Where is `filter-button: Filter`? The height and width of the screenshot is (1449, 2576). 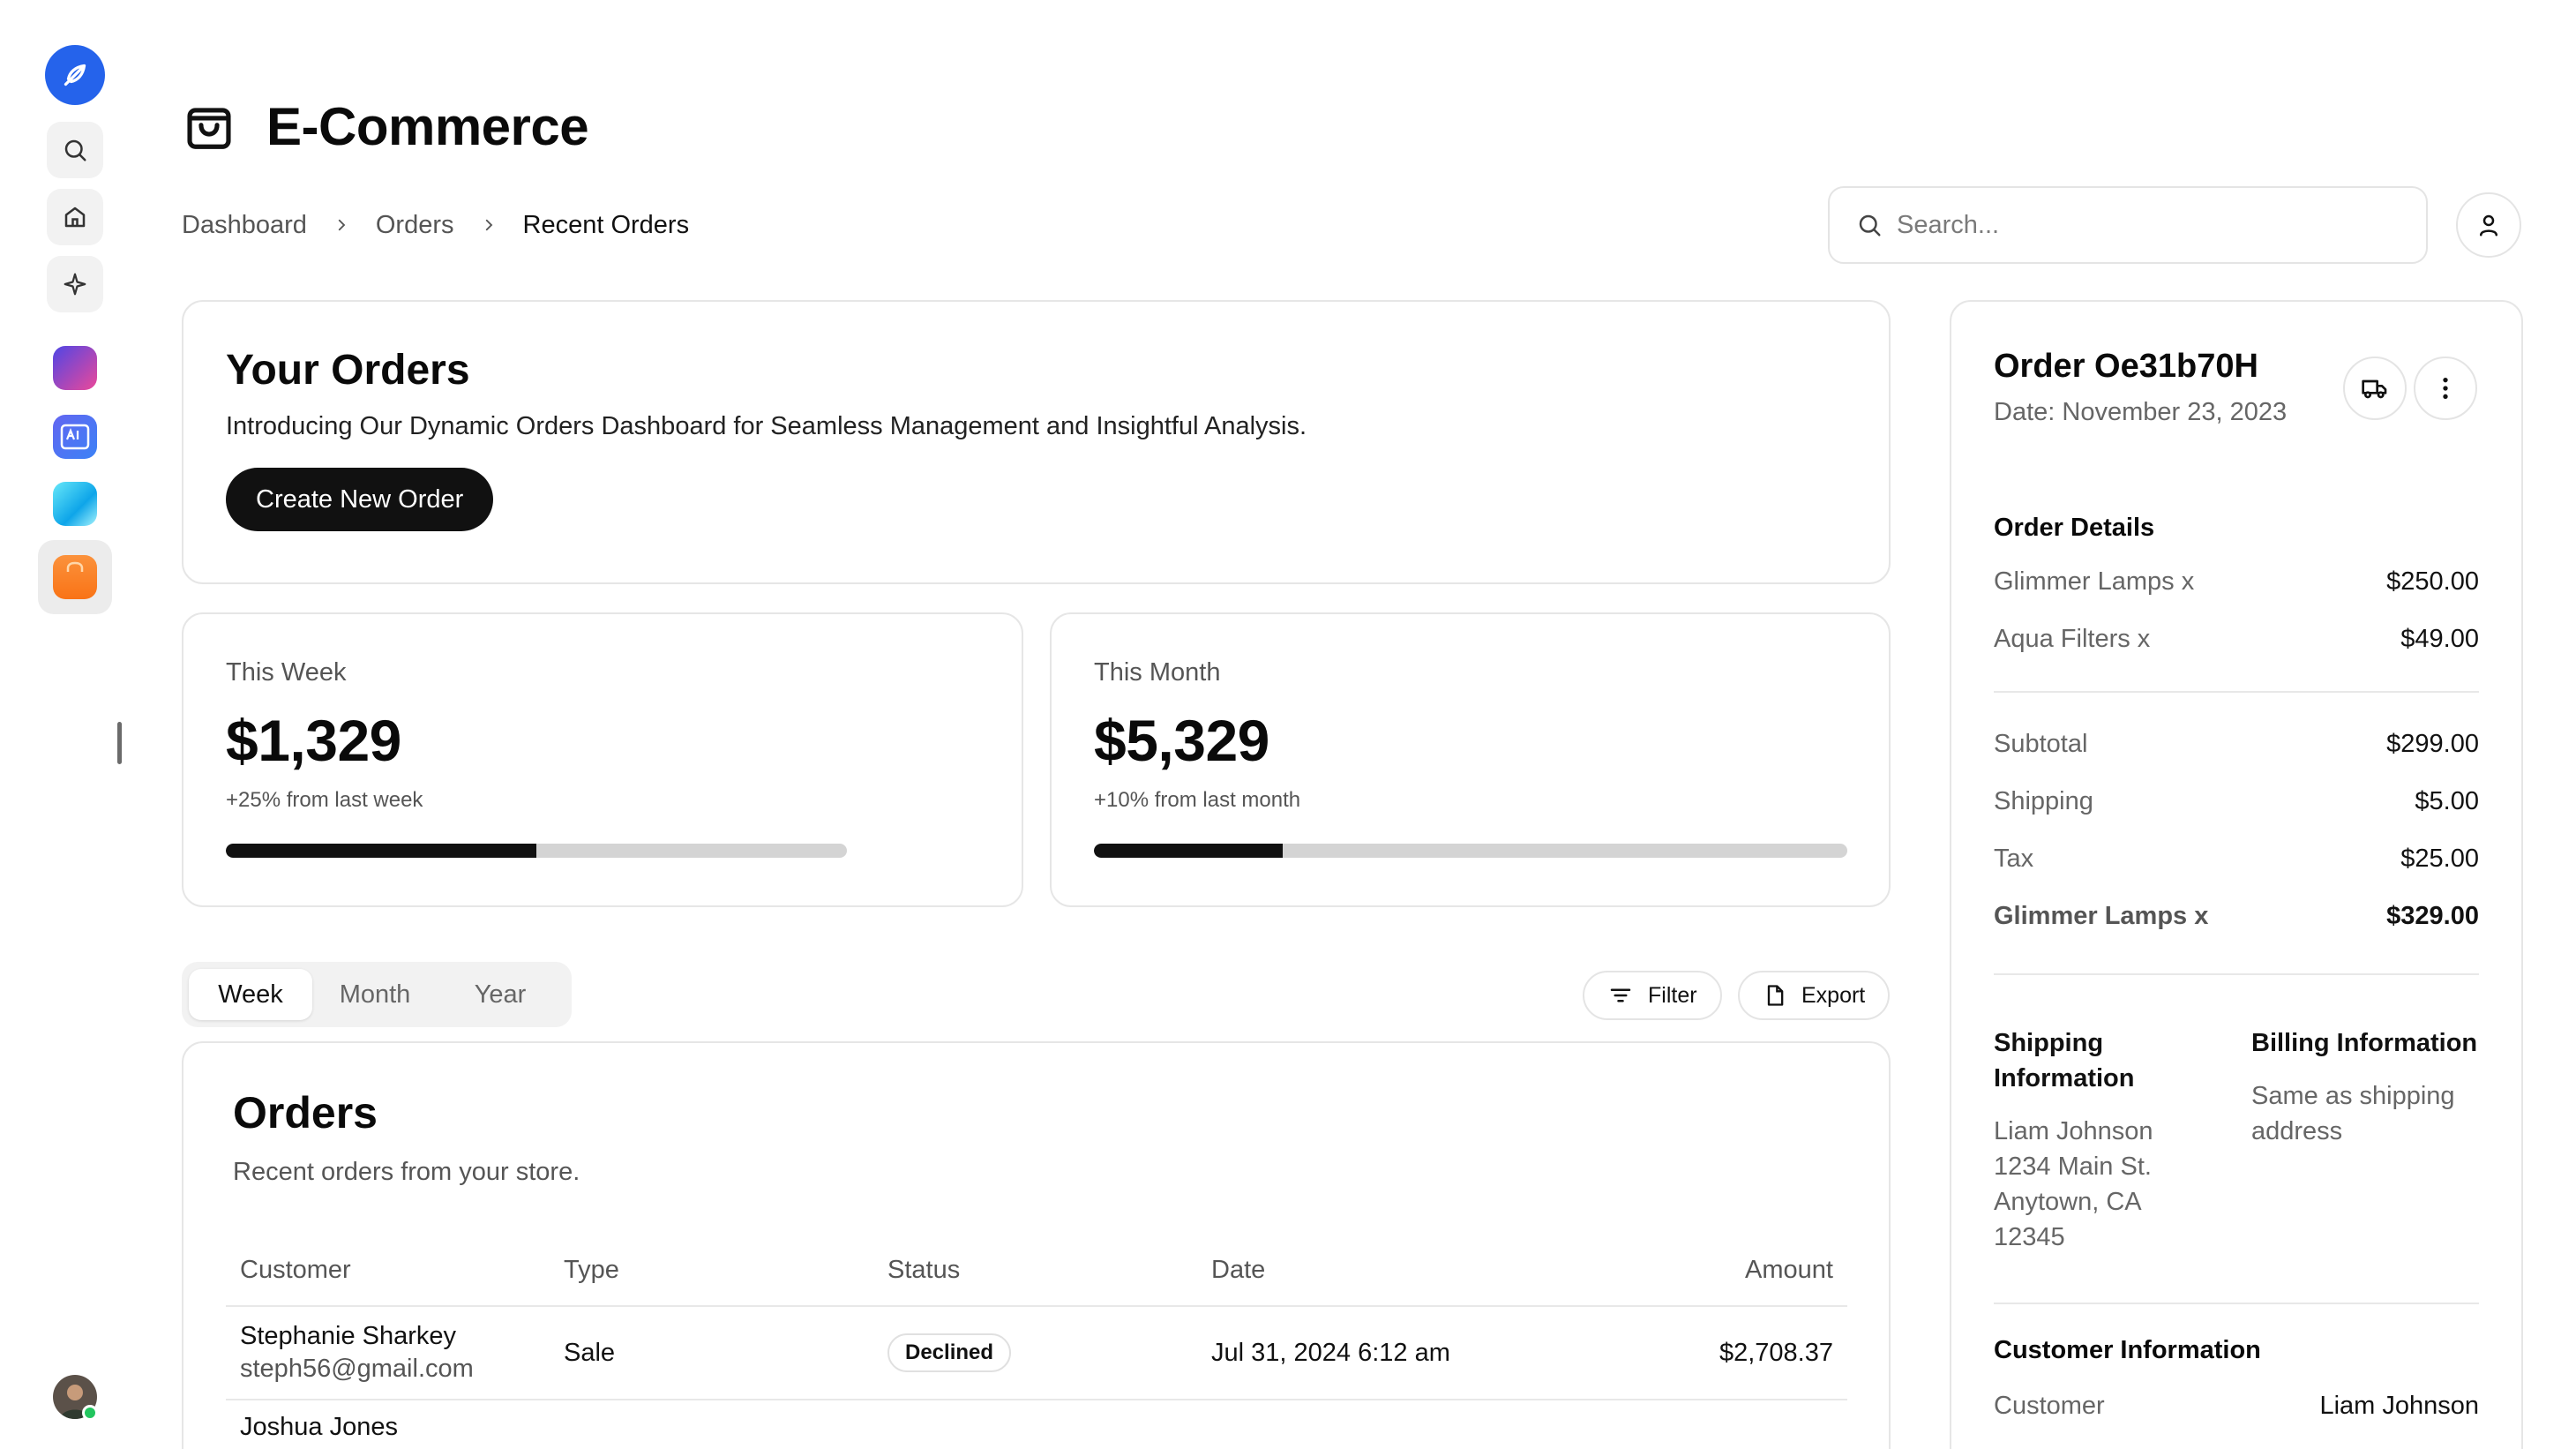 filter-button: Filter is located at coordinates (1652, 995).